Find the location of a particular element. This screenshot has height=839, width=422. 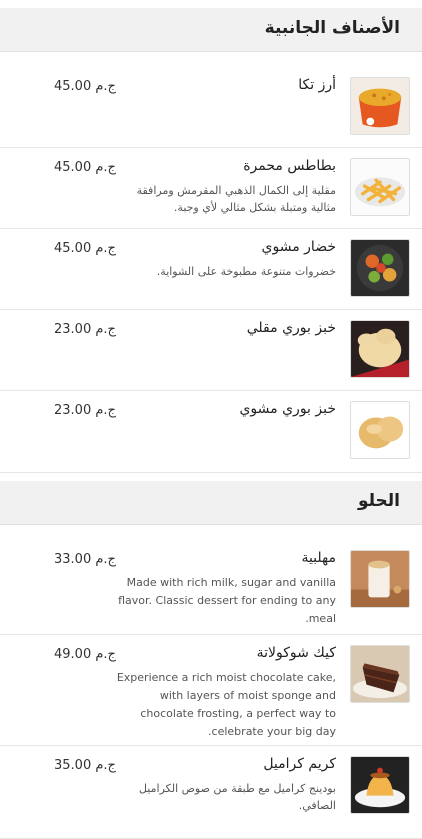

section-title: الأصناف الجانبية is located at coordinates (332, 28).